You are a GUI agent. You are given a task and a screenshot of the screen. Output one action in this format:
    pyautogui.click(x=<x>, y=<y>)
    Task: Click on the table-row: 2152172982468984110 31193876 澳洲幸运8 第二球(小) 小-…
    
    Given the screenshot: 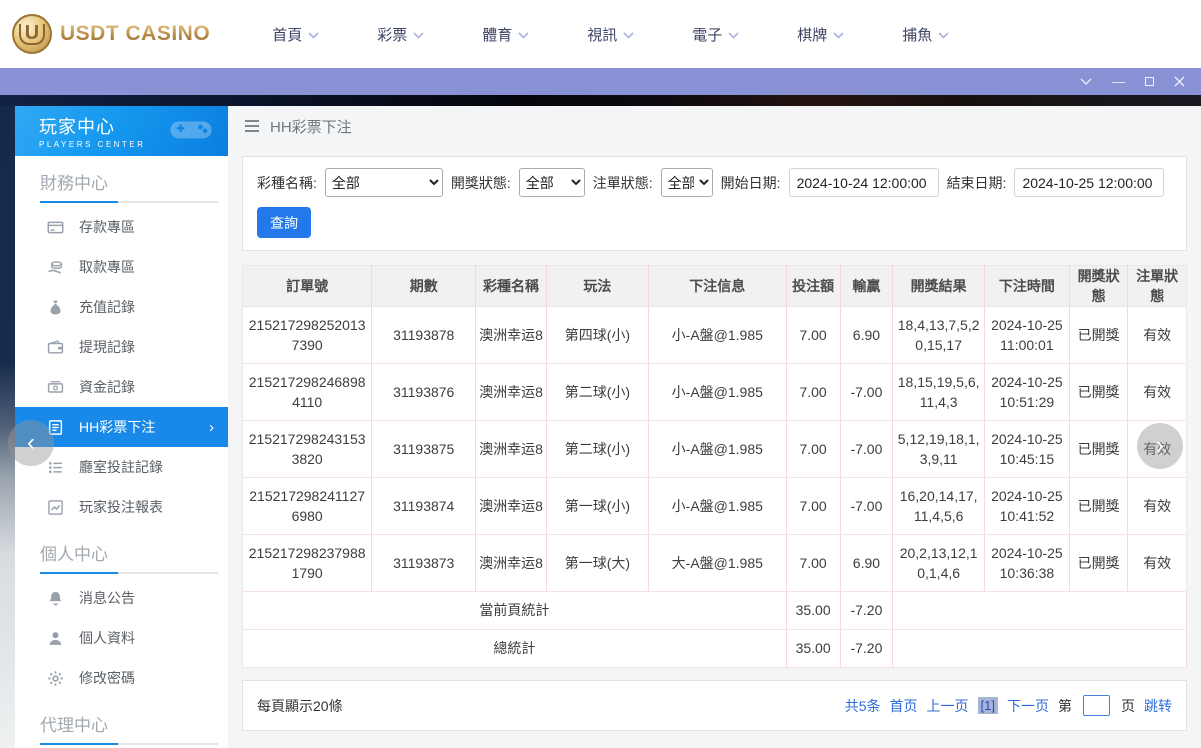 What is the action you would take?
    pyautogui.click(x=714, y=392)
    